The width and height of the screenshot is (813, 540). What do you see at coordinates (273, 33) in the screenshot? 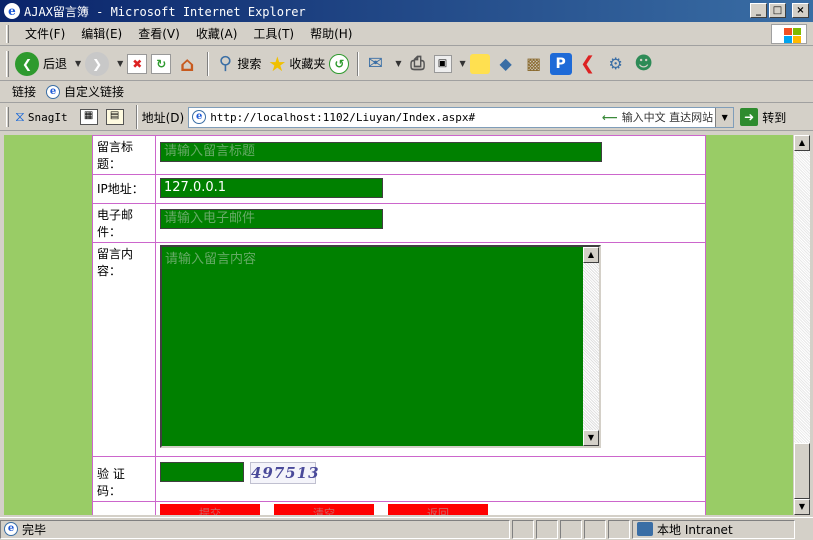
I see `menu-tools: 工具(T)` at bounding box center [273, 33].